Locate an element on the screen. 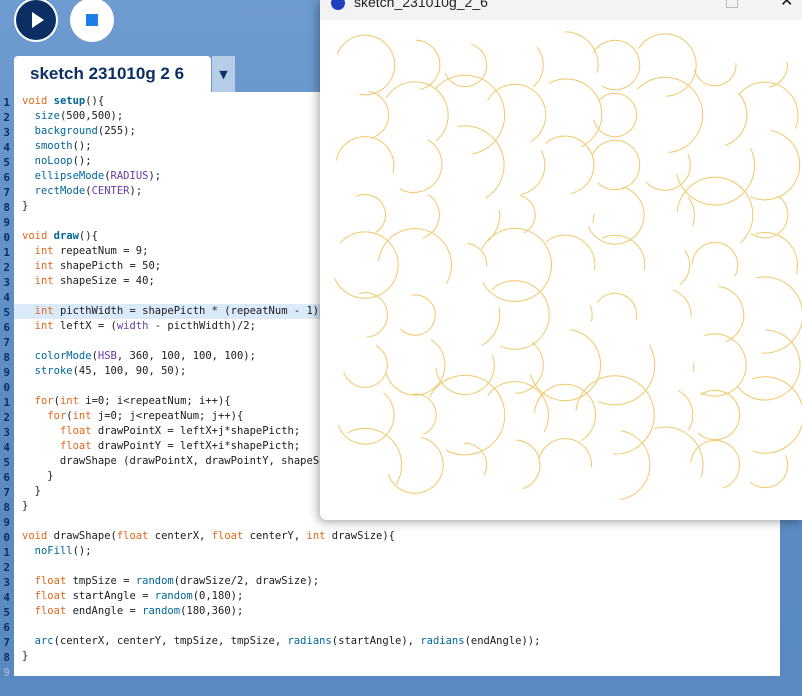  chevron-down-icon: ▼ is located at coordinates (223, 74).